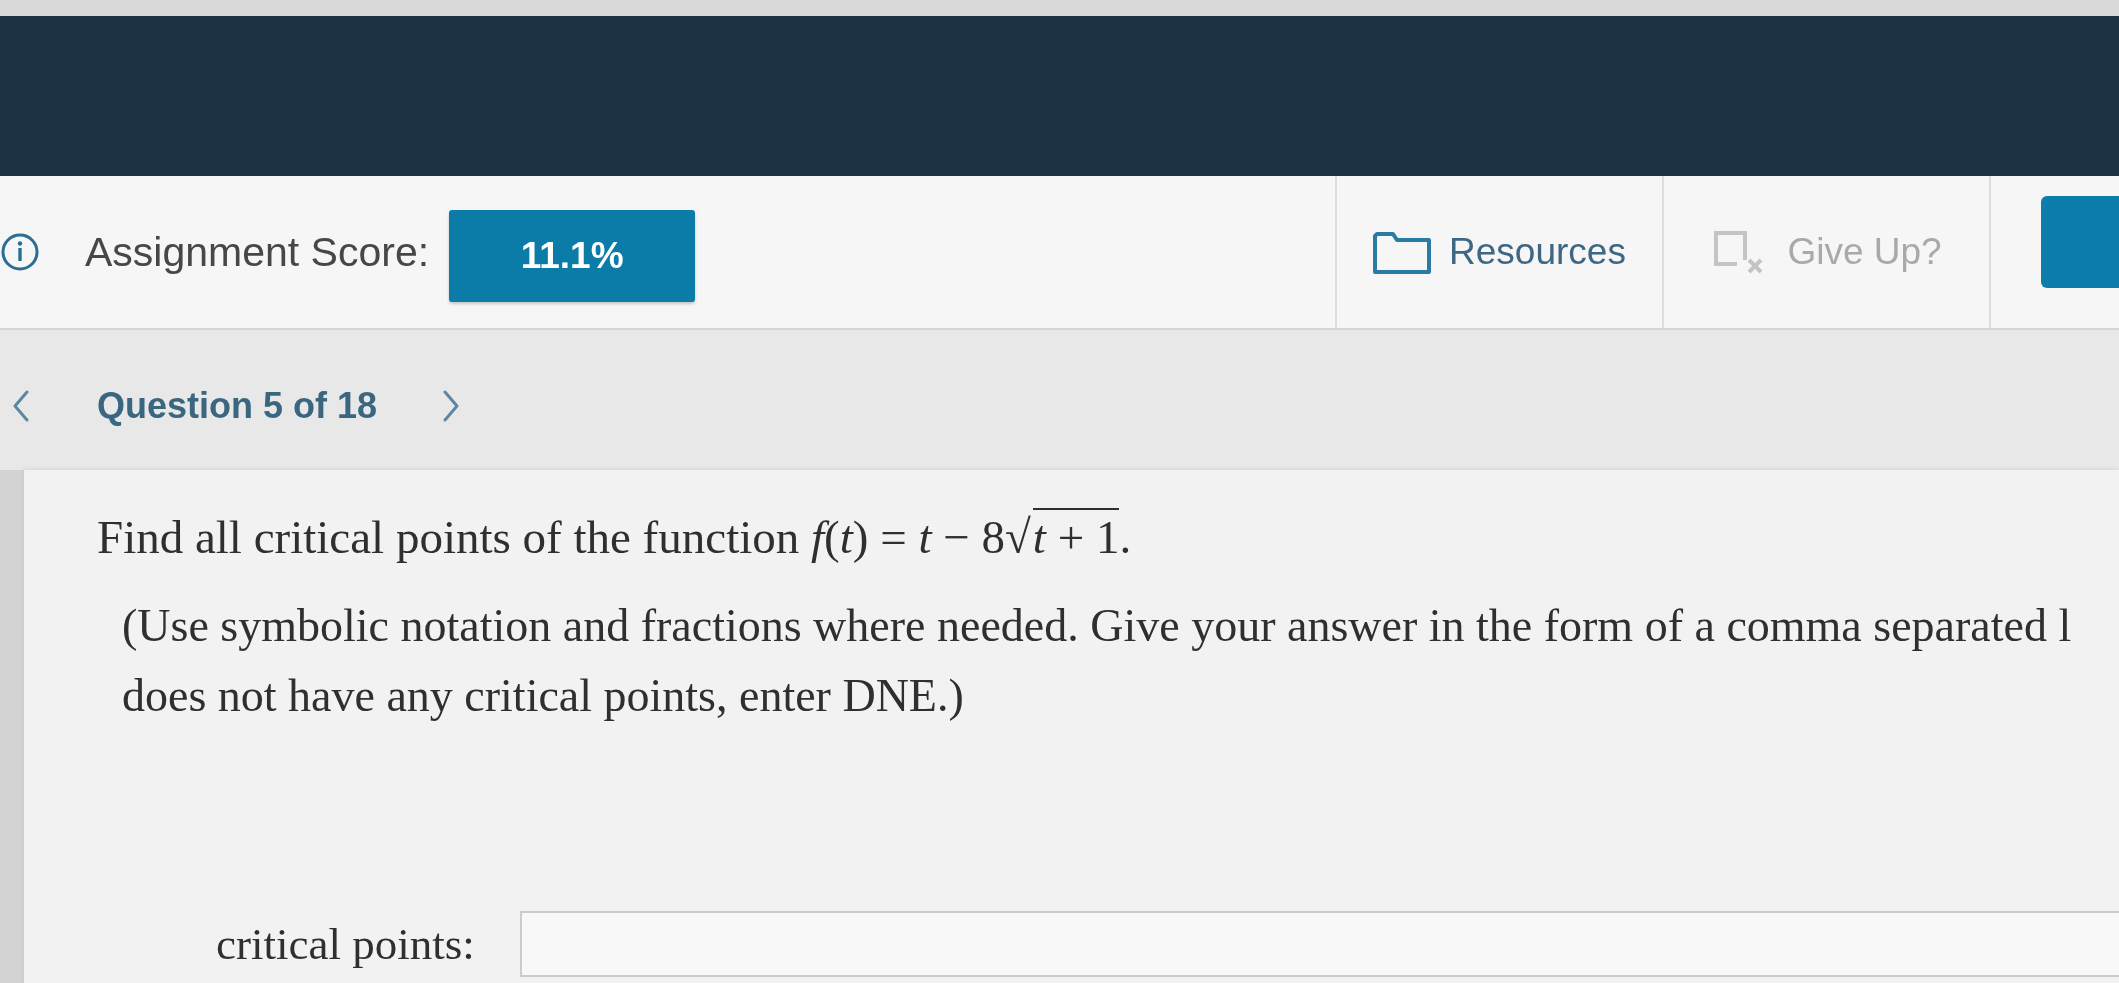 The height and width of the screenshot is (983, 2119). What do you see at coordinates (345, 944) in the screenshot?
I see `answer-label: critical points:` at bounding box center [345, 944].